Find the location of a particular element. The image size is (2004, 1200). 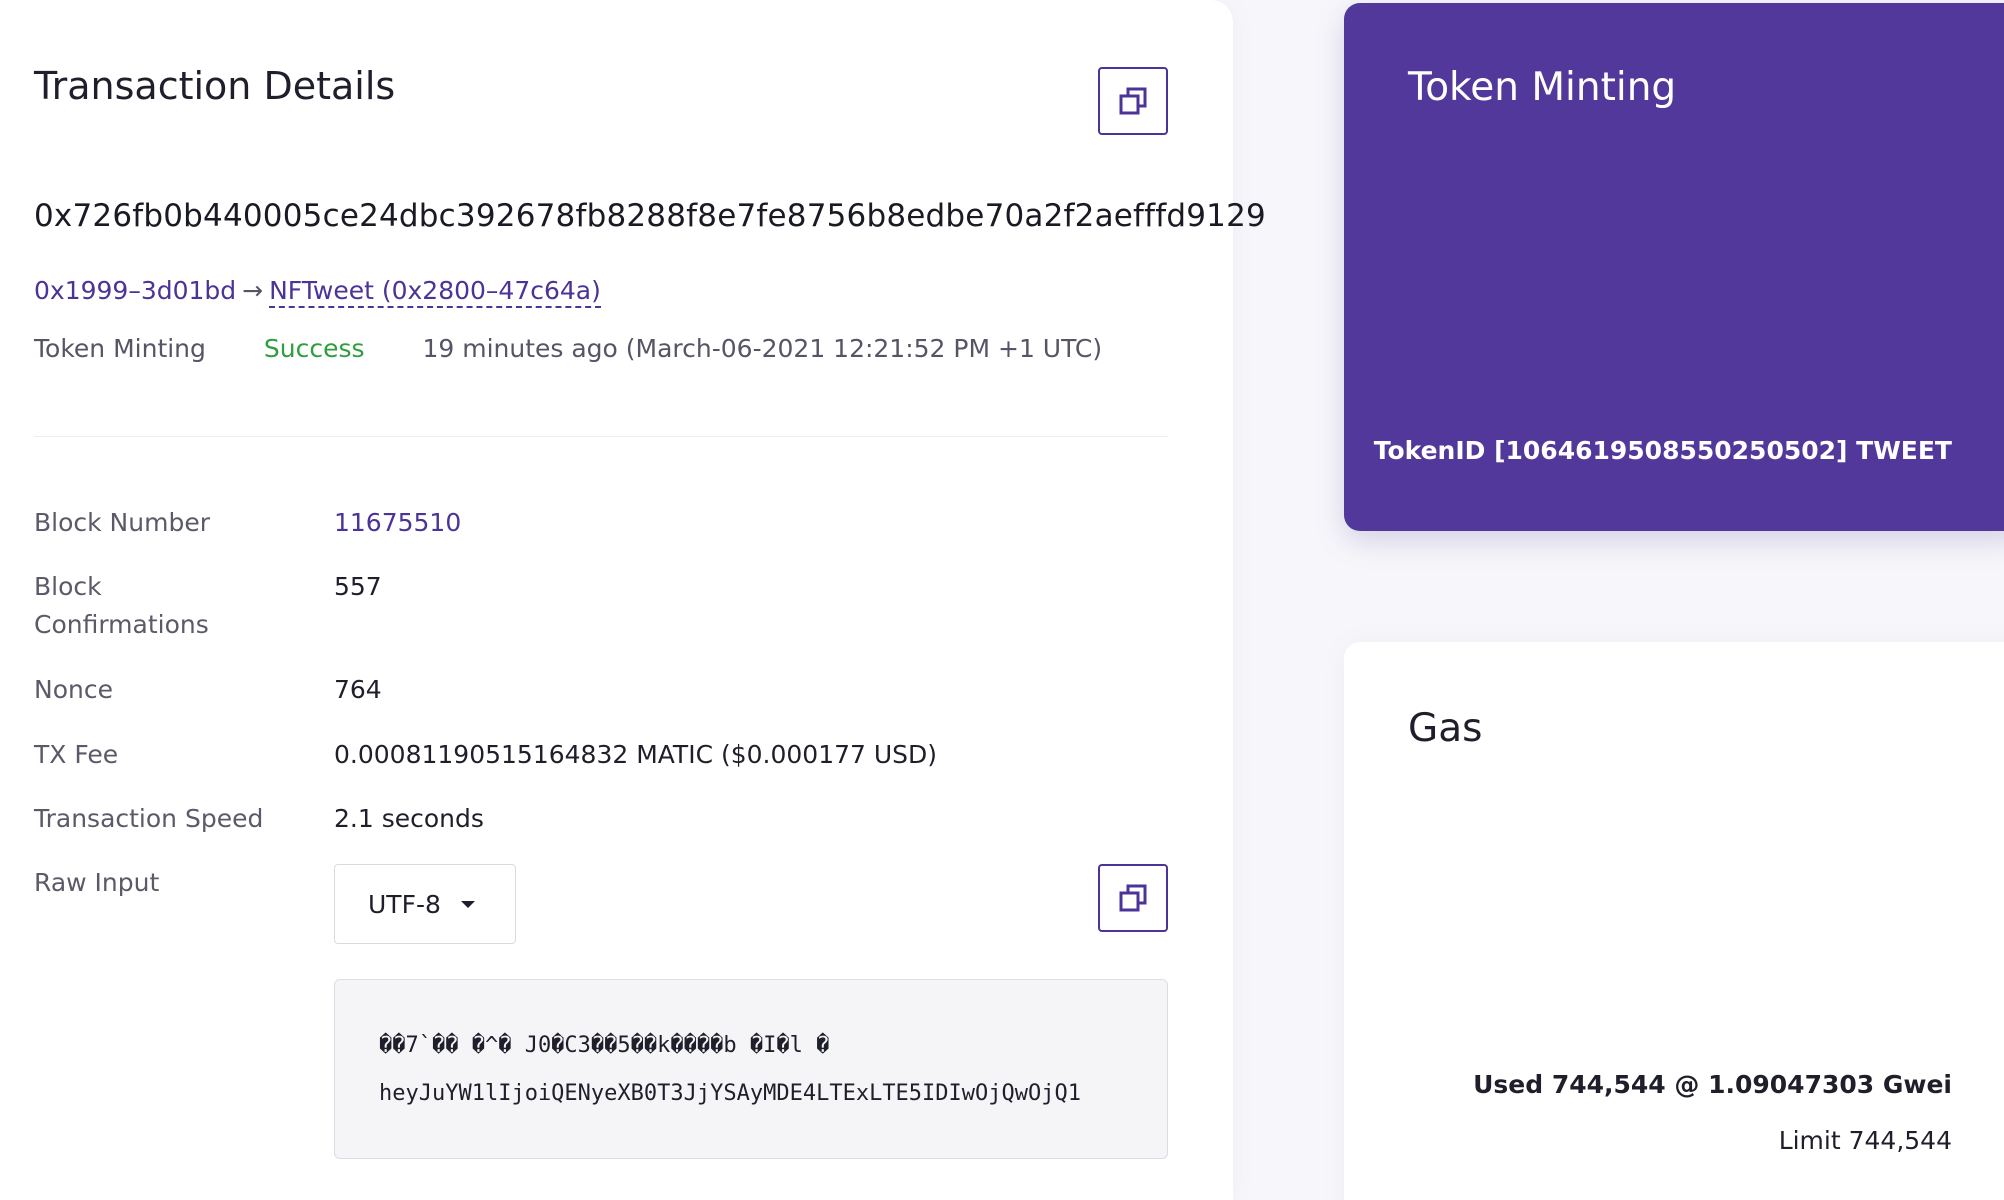

transaction-route: 0x1999–3d01bd → NFTweet (0x2800–47c64a) is located at coordinates (317, 292).